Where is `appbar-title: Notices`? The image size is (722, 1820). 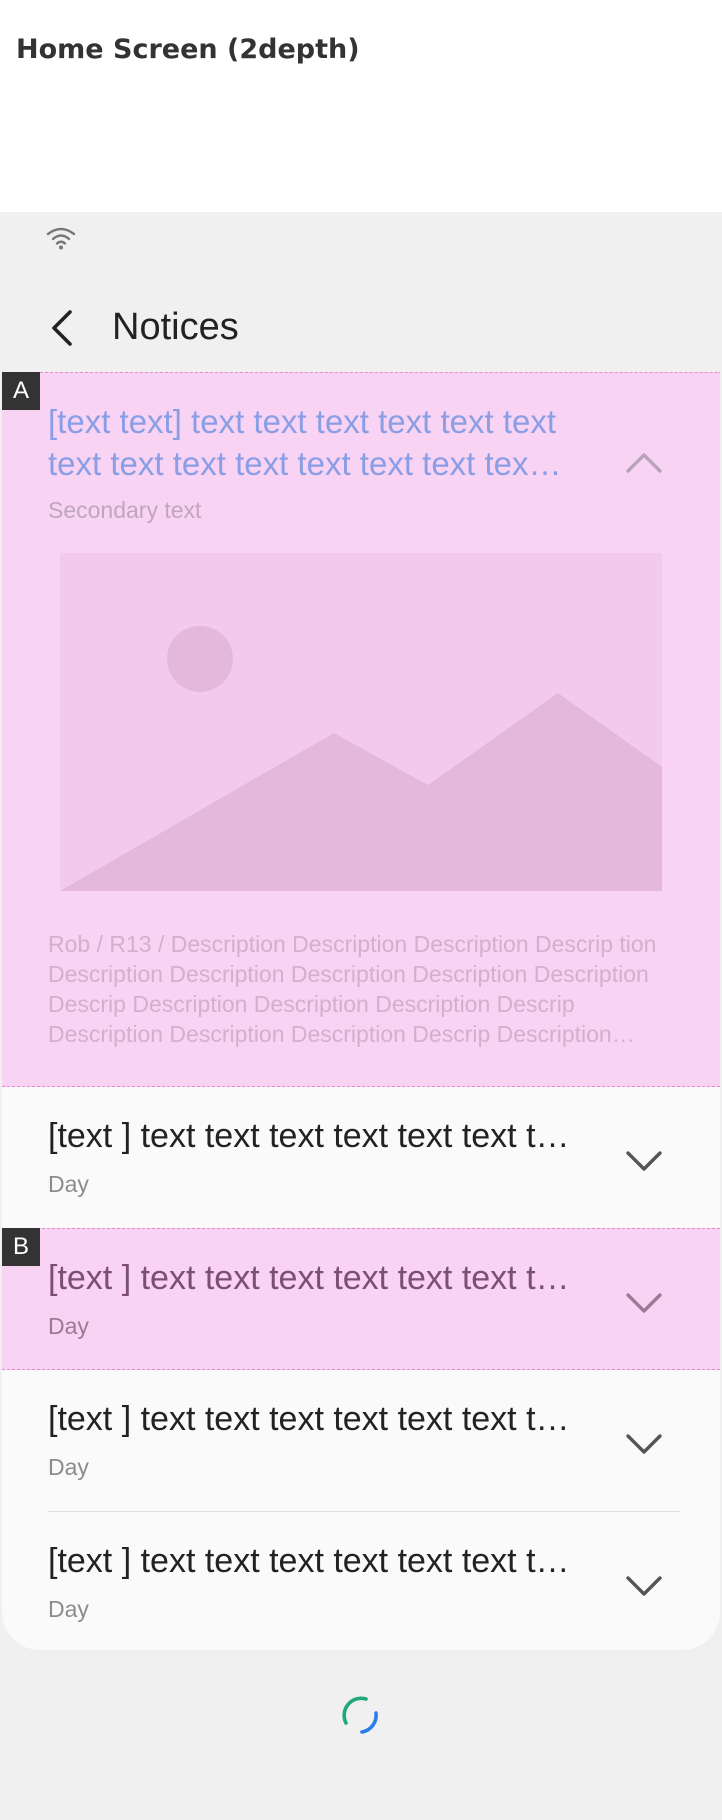
appbar-title: Notices is located at coordinates (175, 327).